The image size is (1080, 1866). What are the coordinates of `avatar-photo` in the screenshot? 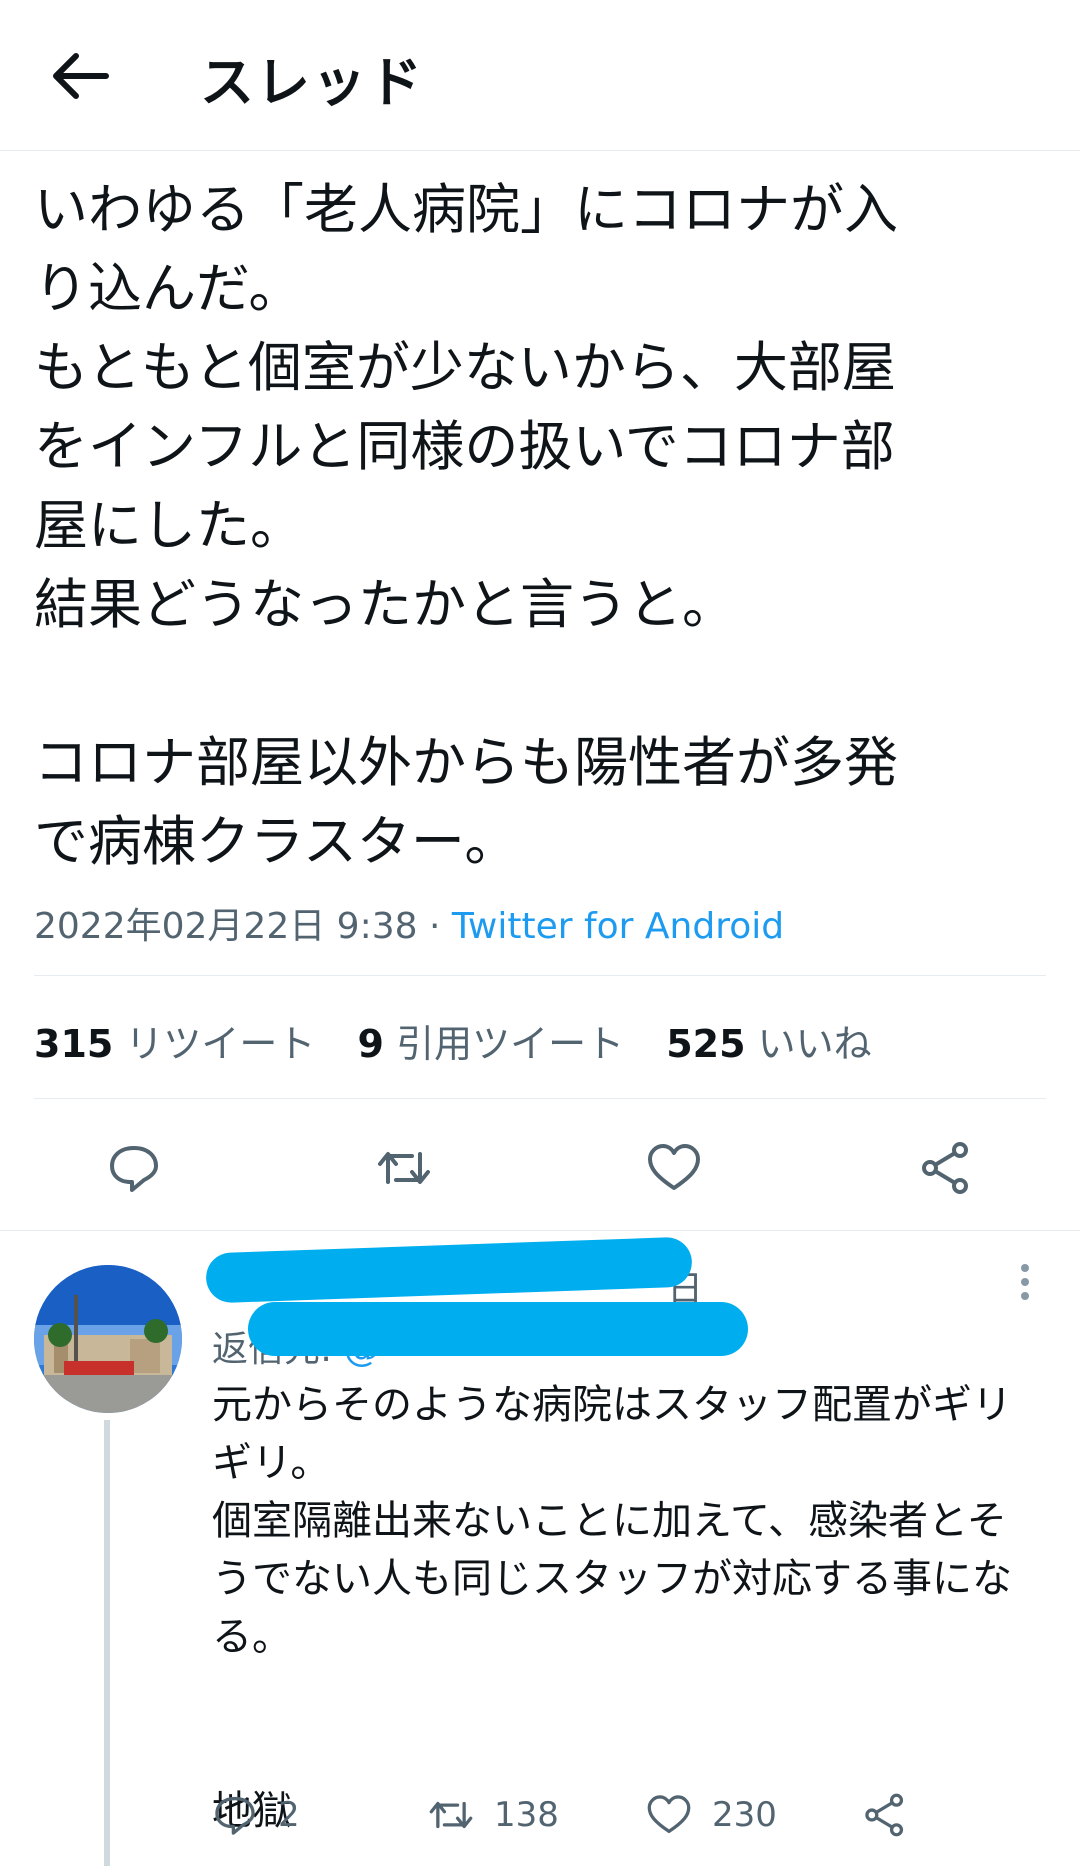 It's located at (108, 1339).